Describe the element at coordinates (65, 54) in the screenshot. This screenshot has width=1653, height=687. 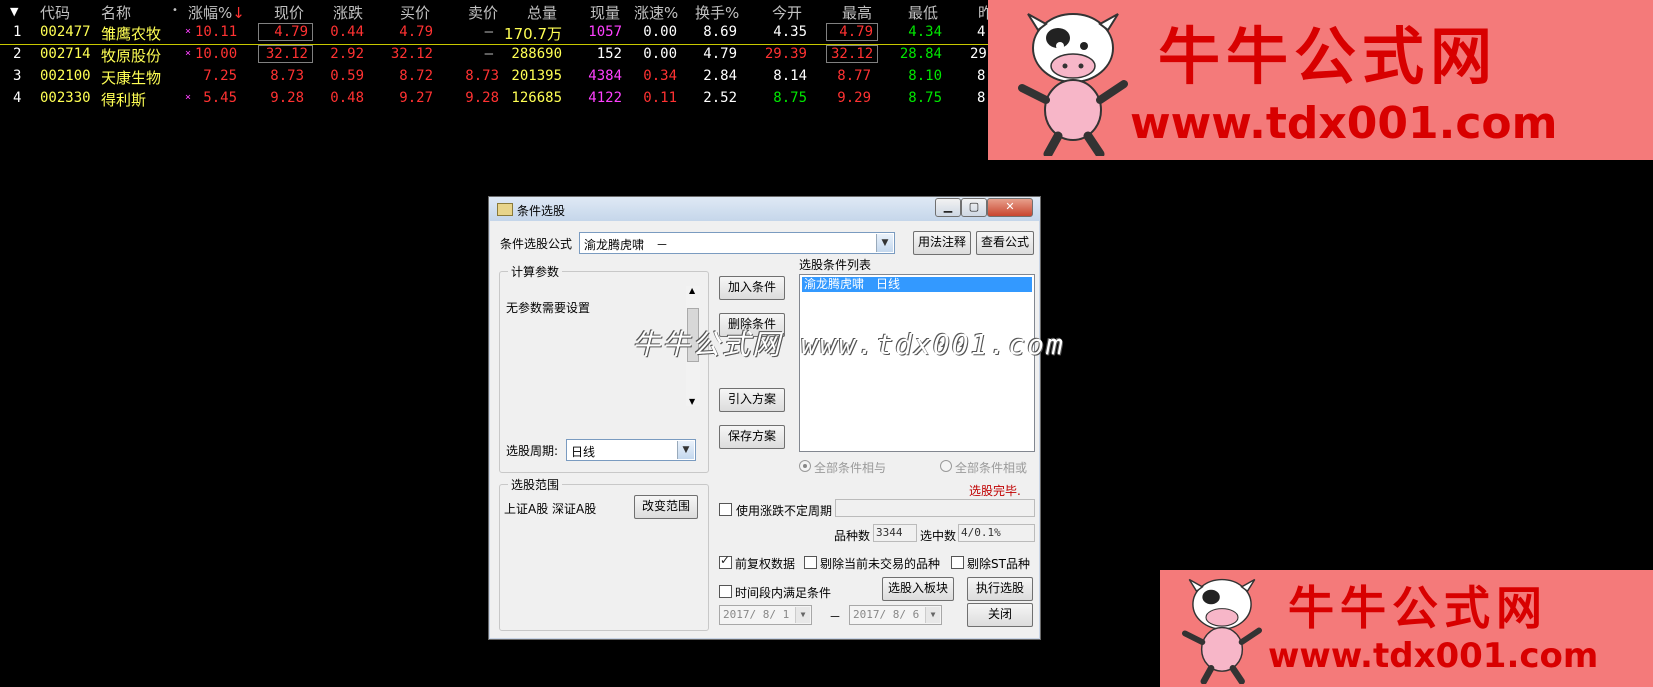
I see `stock-code: 002714` at that location.